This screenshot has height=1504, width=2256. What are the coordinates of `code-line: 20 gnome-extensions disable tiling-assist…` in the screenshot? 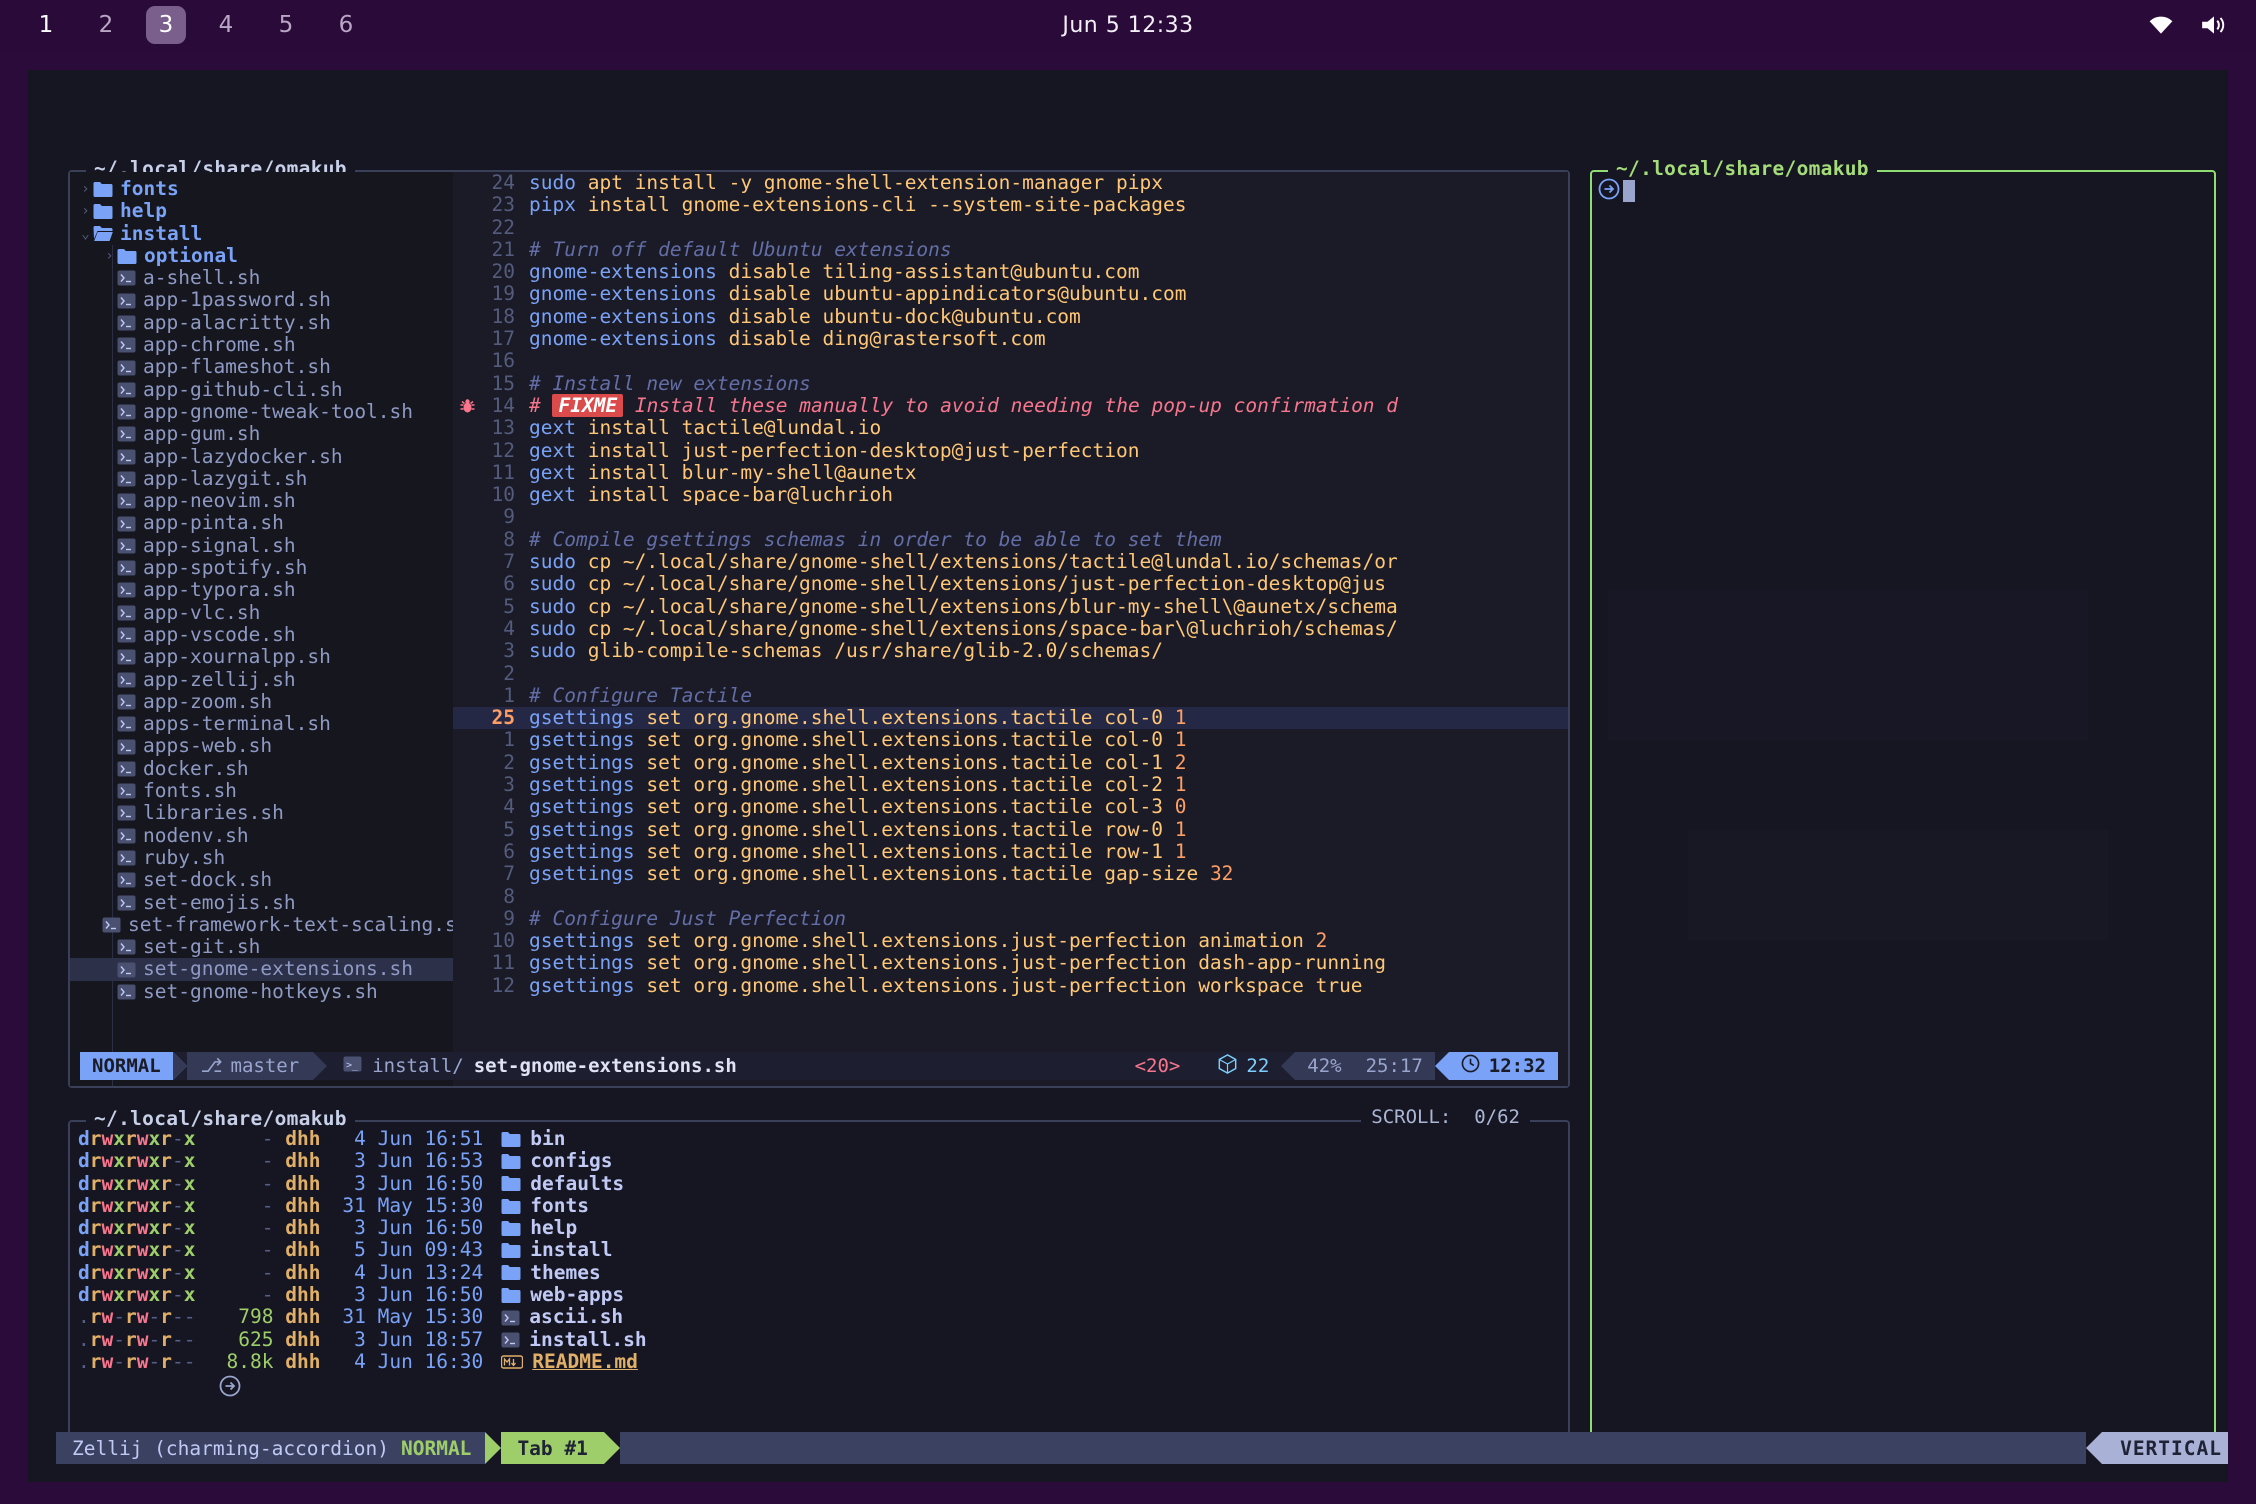 It's located at (1010, 271).